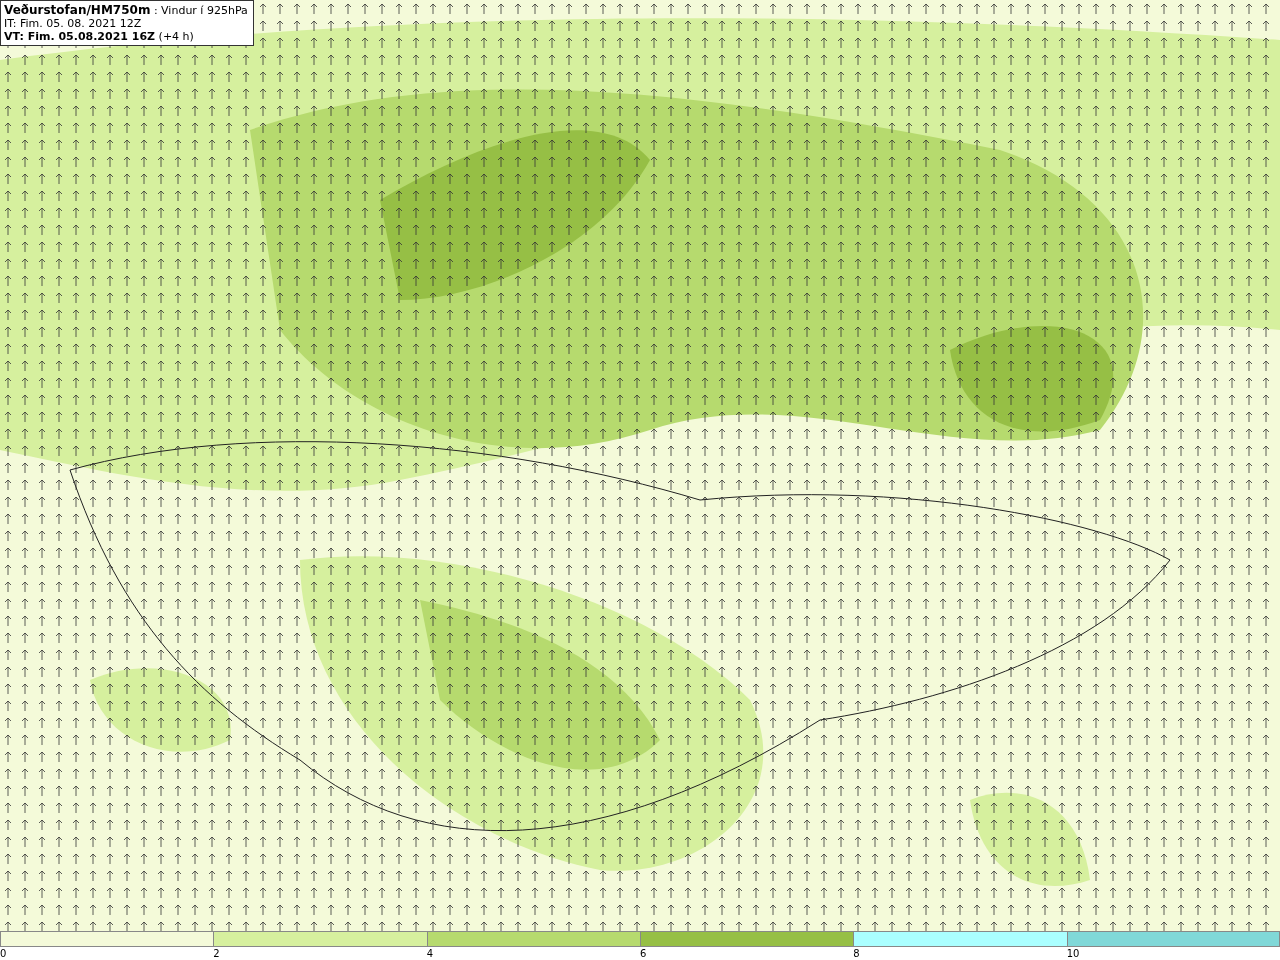 This screenshot has height=960, width=1280. What do you see at coordinates (1073, 953) in the screenshot?
I see `legend-label: 10` at bounding box center [1073, 953].